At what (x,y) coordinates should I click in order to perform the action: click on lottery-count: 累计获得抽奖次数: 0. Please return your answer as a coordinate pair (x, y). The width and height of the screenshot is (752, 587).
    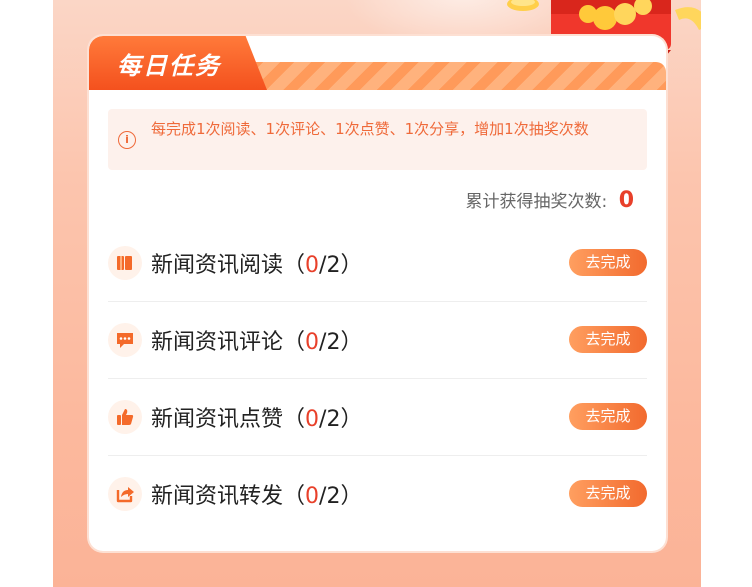
    Looking at the image, I should click on (550, 200).